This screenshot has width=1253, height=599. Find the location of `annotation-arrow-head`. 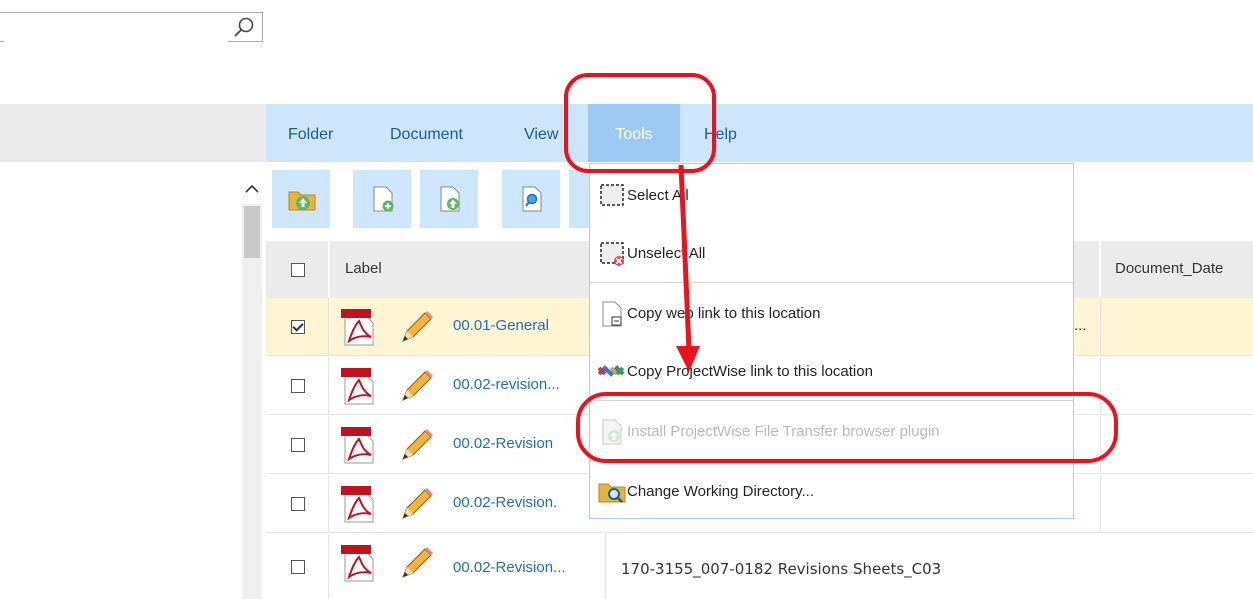

annotation-arrow-head is located at coordinates (688, 359).